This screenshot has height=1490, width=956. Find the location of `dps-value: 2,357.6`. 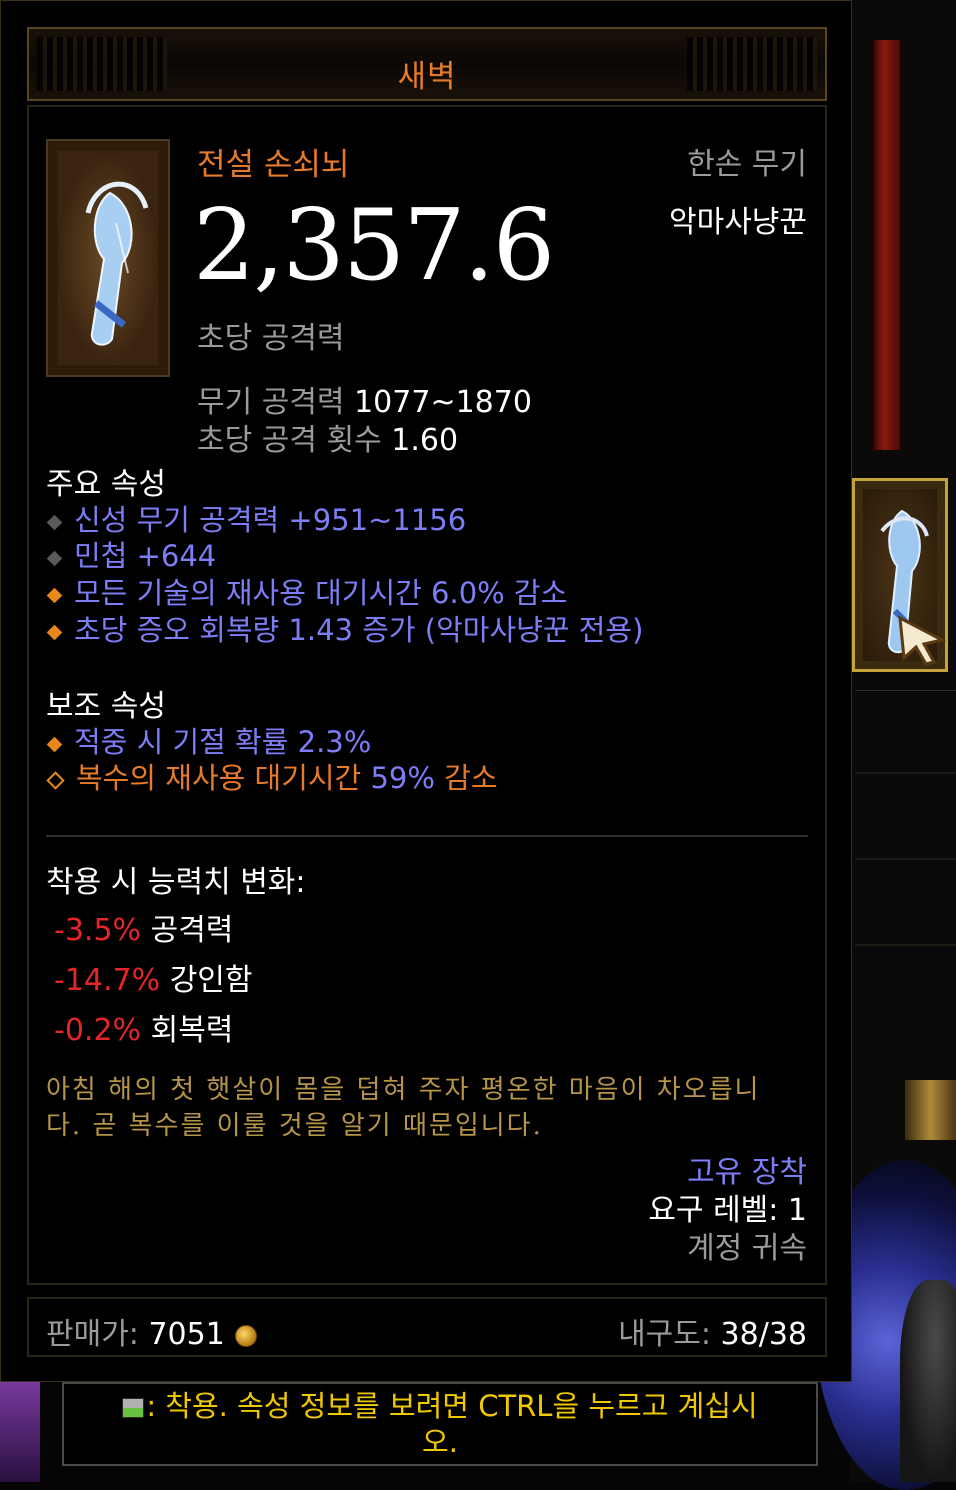

dps-value: 2,357.6 is located at coordinates (374, 246).